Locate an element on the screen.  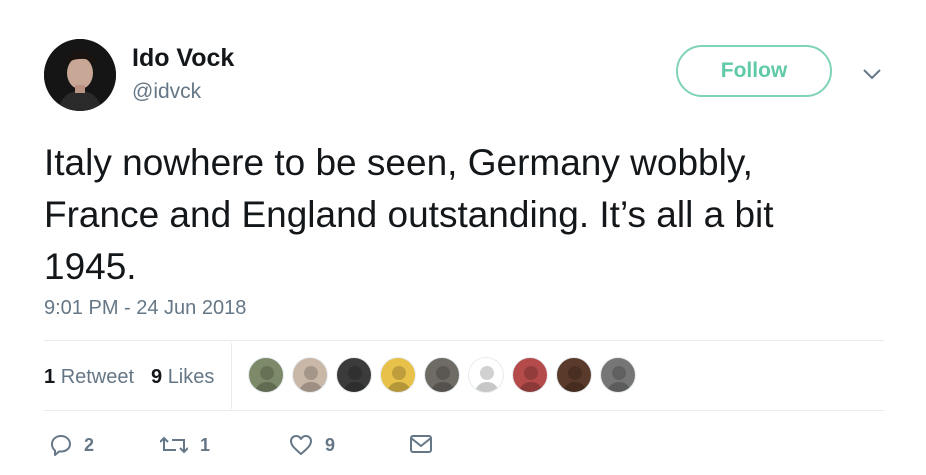
retweet-stat: 1 Retweet is located at coordinates (89, 377).